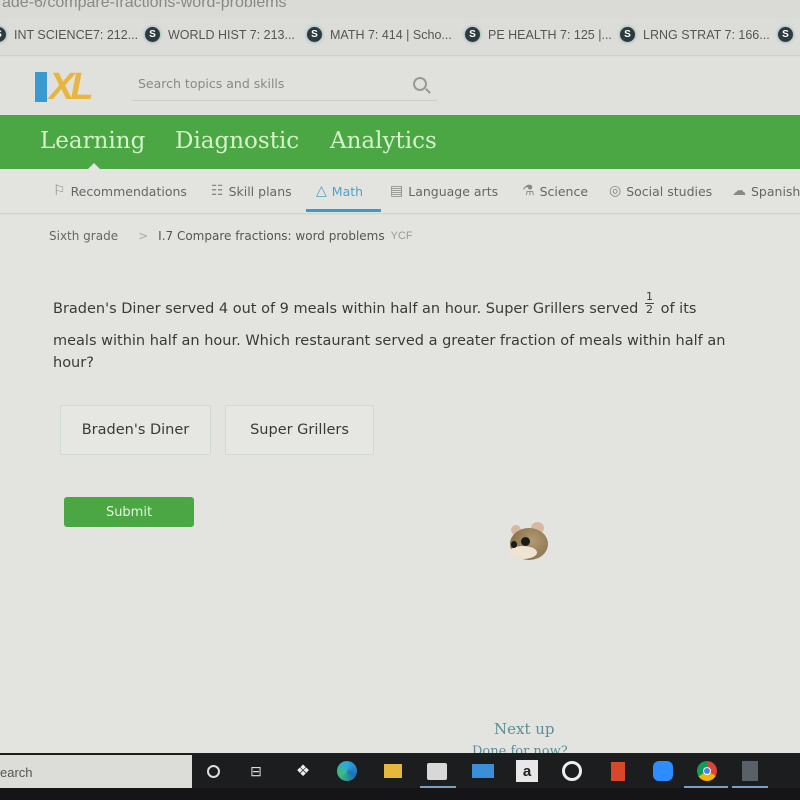 This screenshot has height=800, width=800. I want to click on taskbar-search: earch, so click(96, 773).